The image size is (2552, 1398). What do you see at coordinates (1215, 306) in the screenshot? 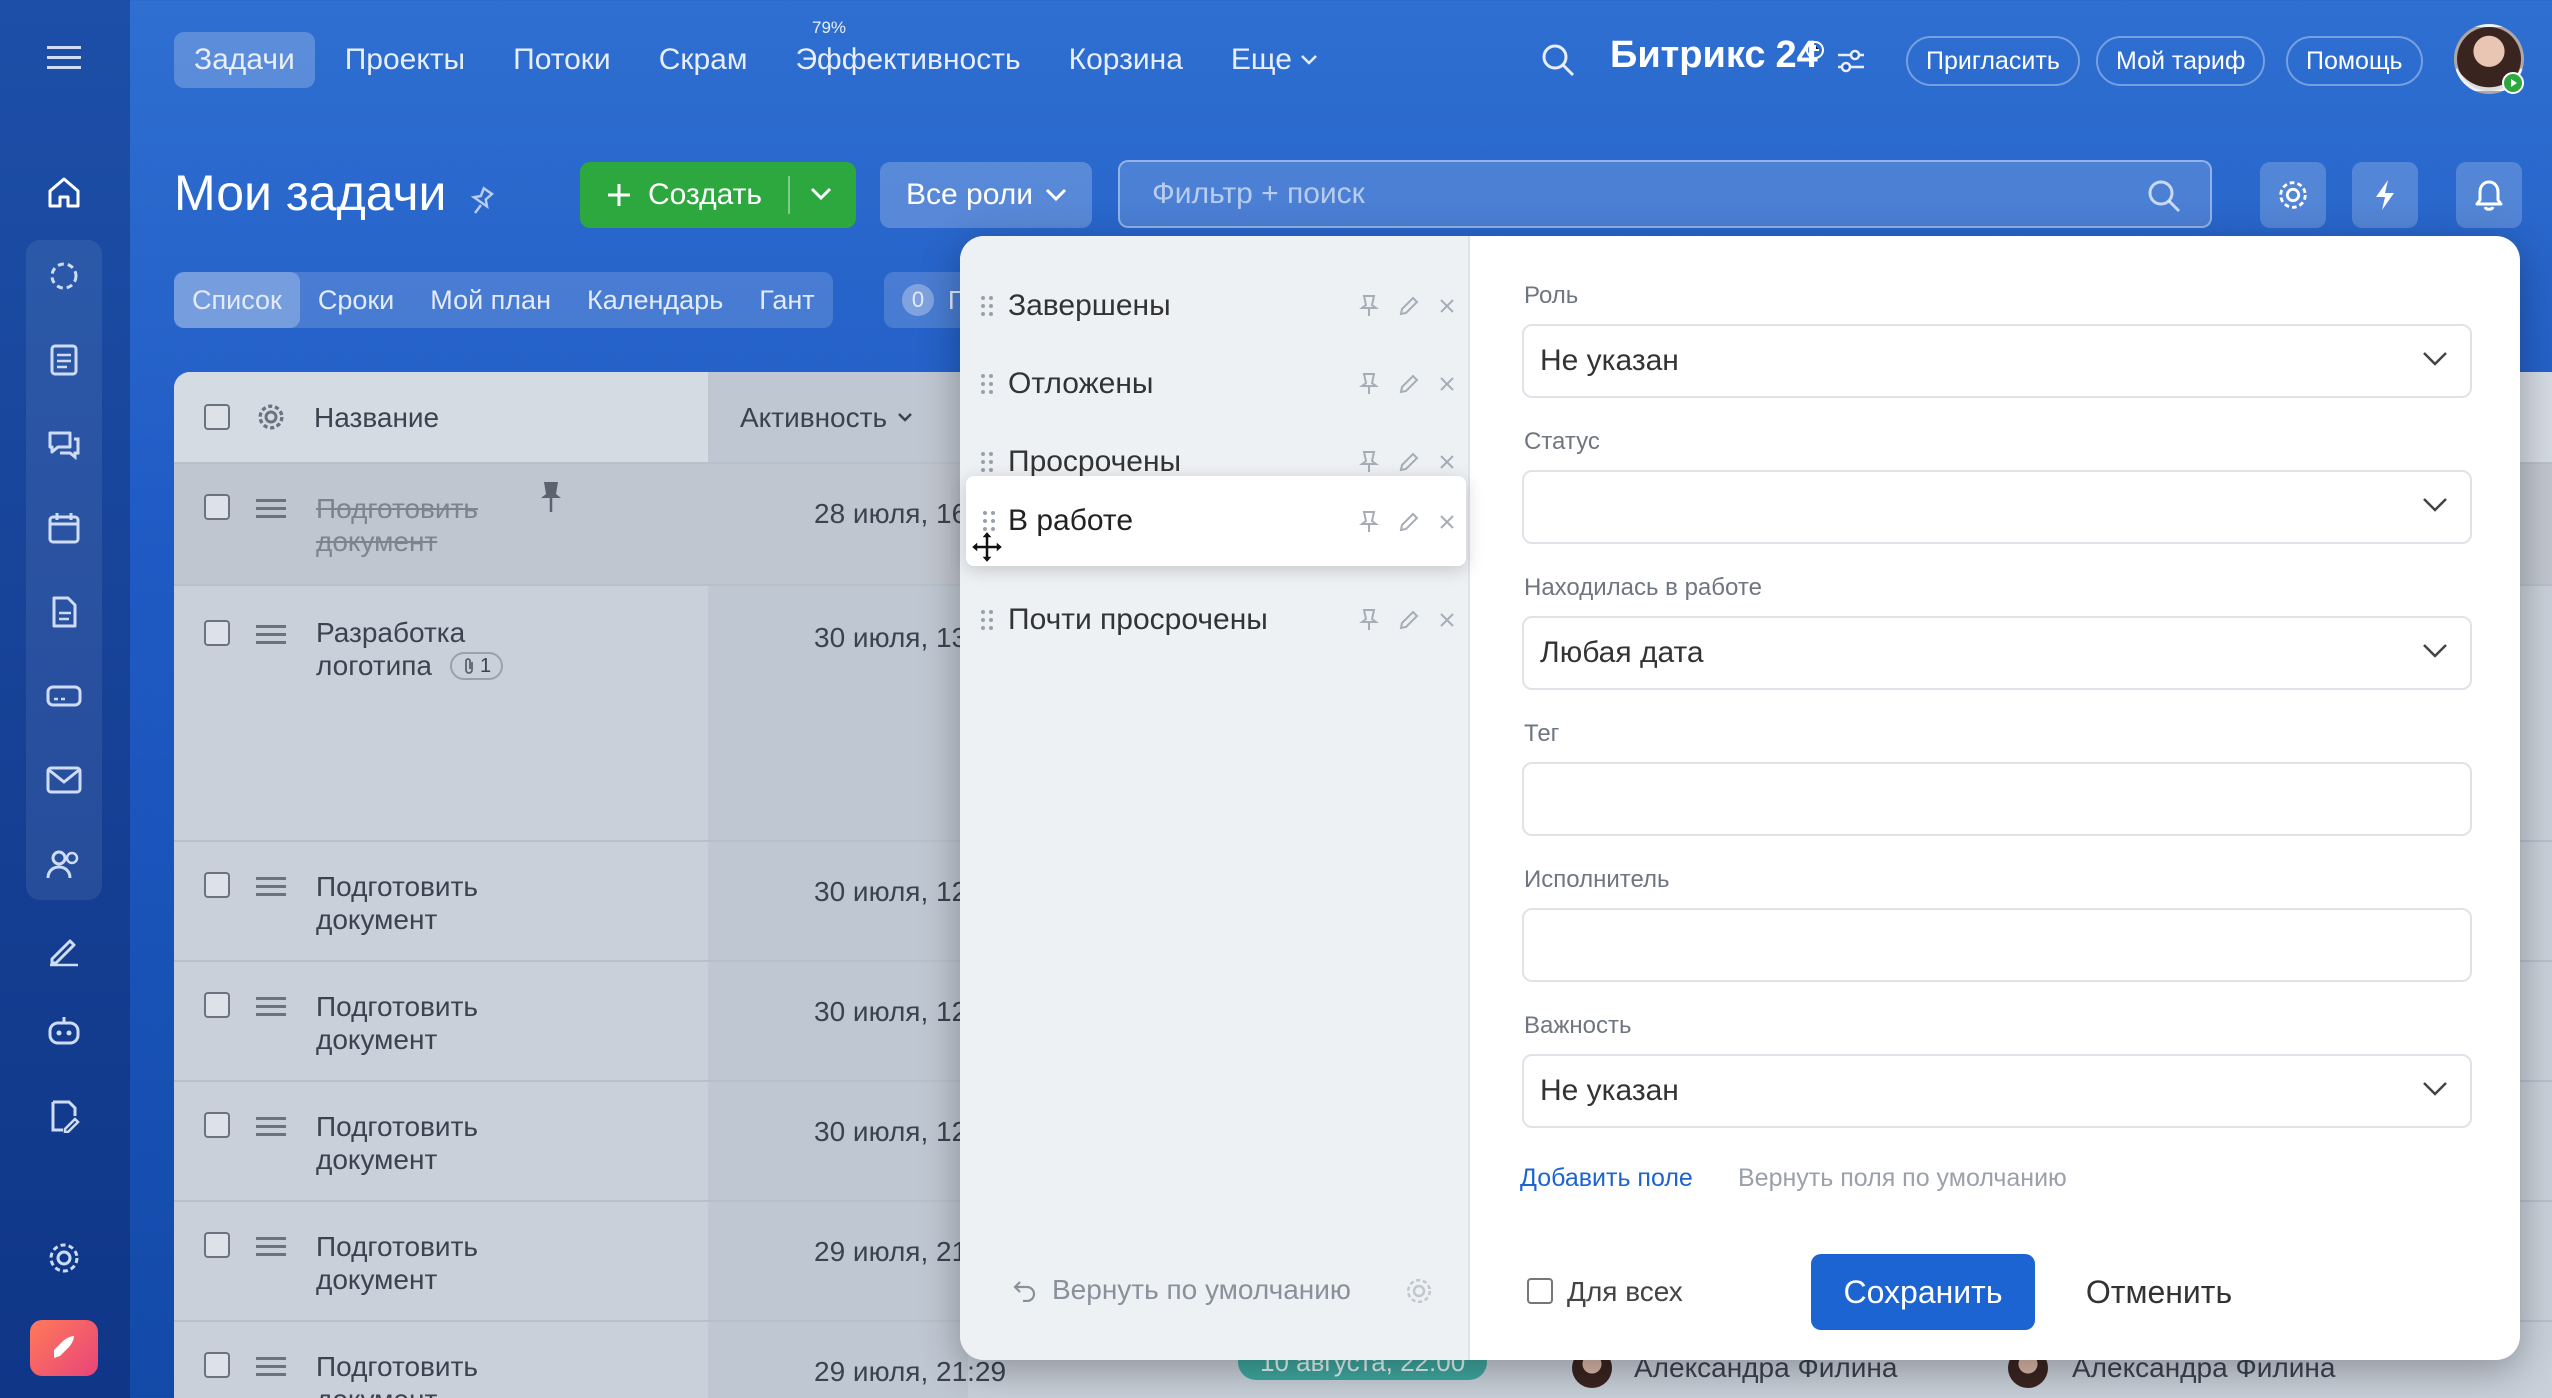
I see `preset-item: Завершены` at bounding box center [1215, 306].